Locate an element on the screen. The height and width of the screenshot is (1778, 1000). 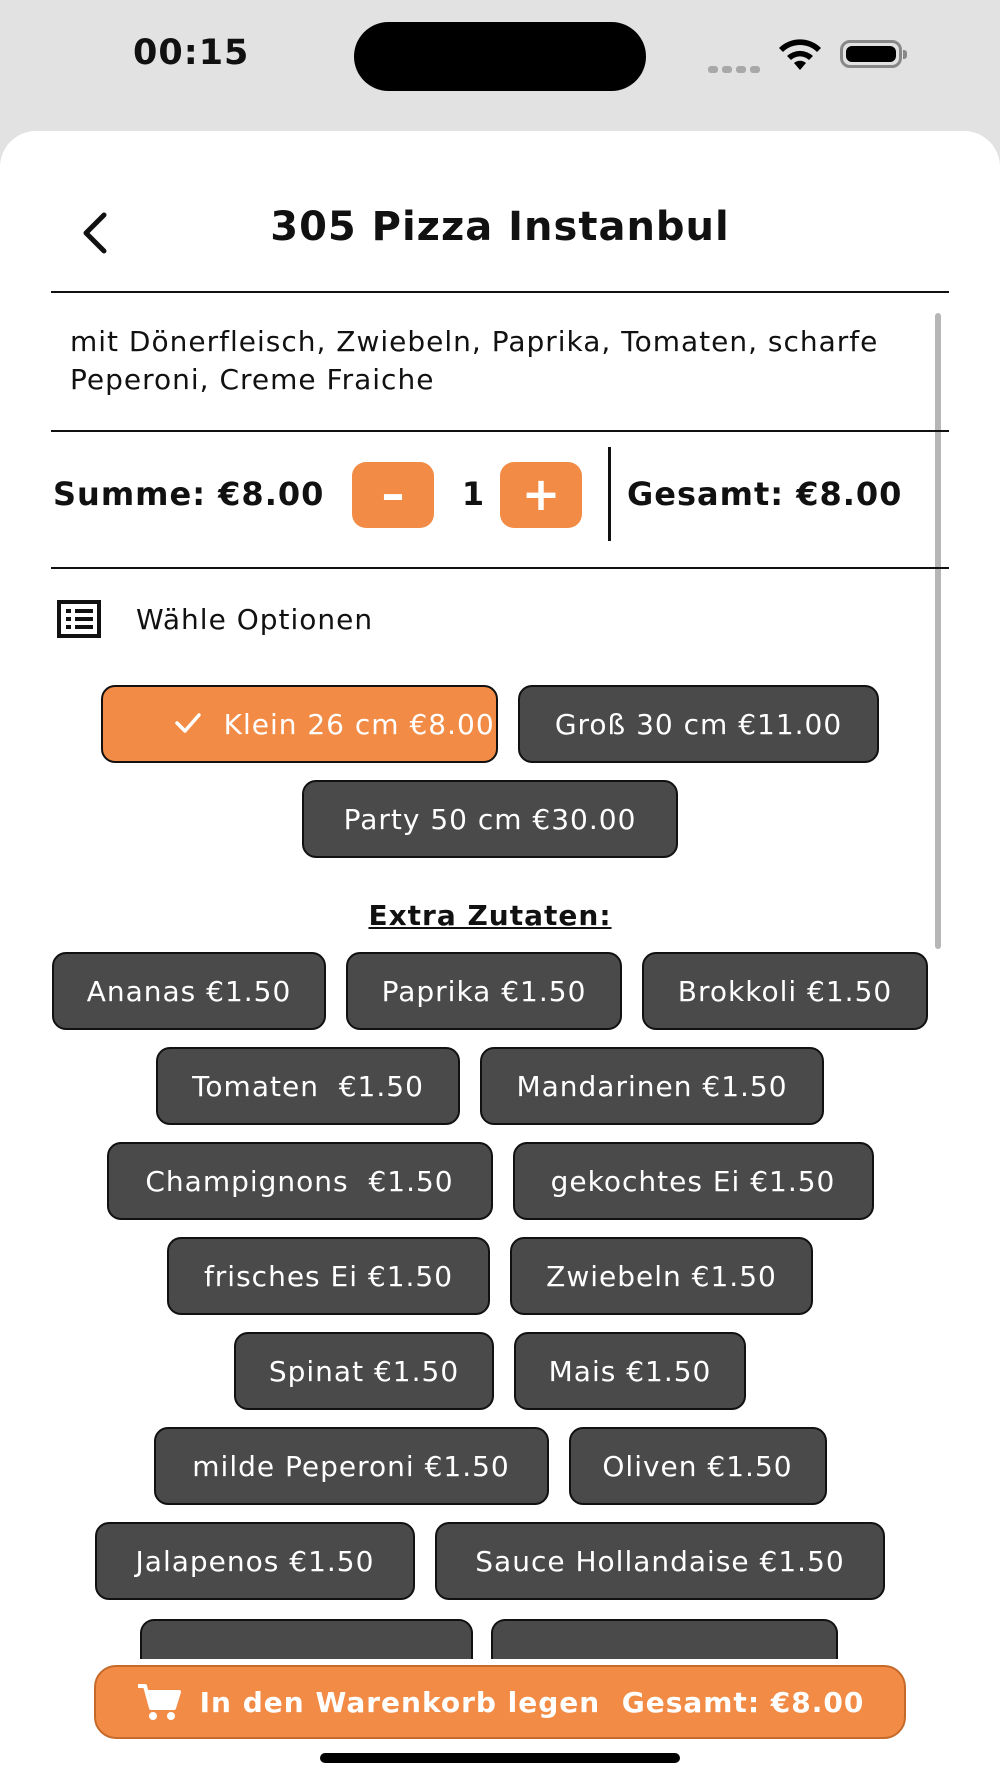
page-title: 305 Pizza Instanbul is located at coordinates (500, 227).